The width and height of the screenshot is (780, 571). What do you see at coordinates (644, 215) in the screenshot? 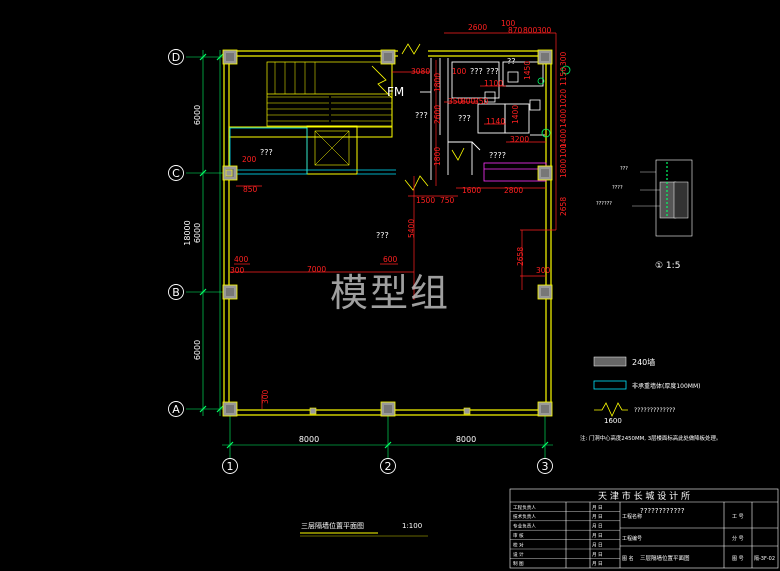
I see `wall-detail: ??? ???? ?????? ① 1:5` at bounding box center [644, 215].